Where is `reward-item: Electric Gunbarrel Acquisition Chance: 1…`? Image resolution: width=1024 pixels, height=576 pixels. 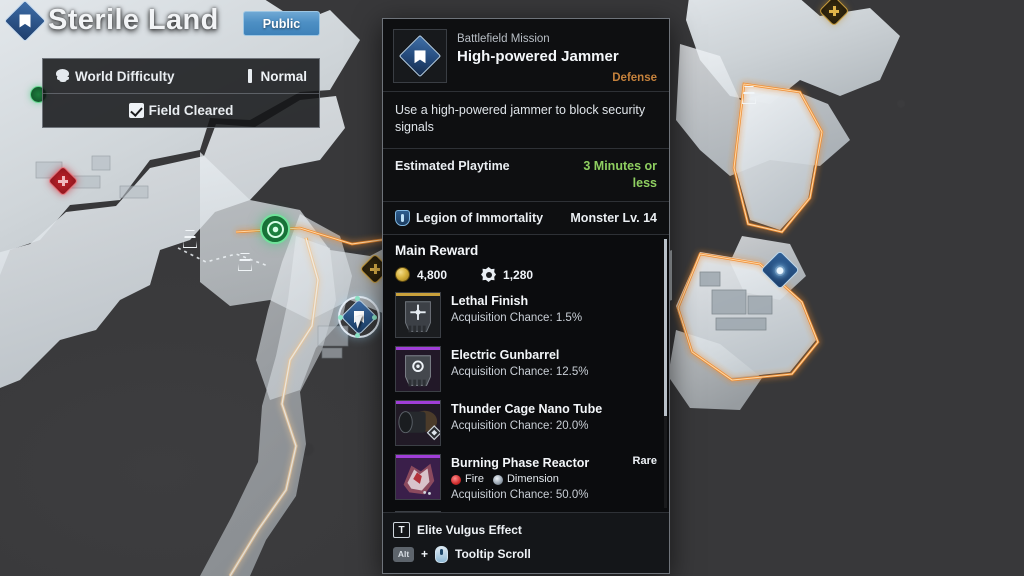
reward-item: Electric Gunbarrel Acquisition Chance: 1… is located at coordinates (526, 369).